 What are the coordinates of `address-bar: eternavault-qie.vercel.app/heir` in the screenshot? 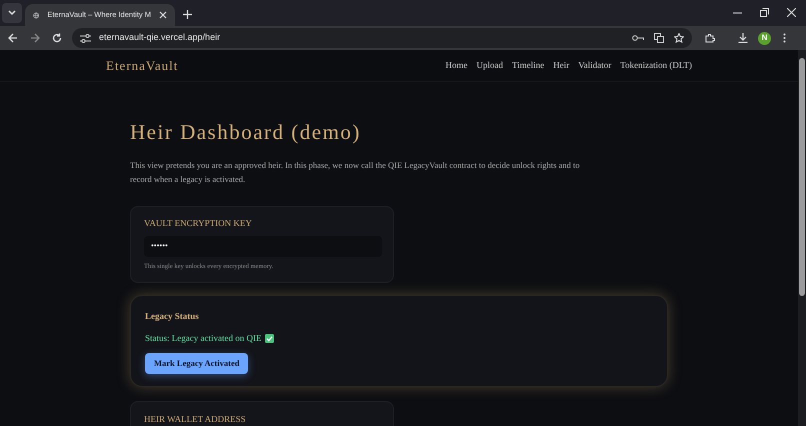 It's located at (382, 38).